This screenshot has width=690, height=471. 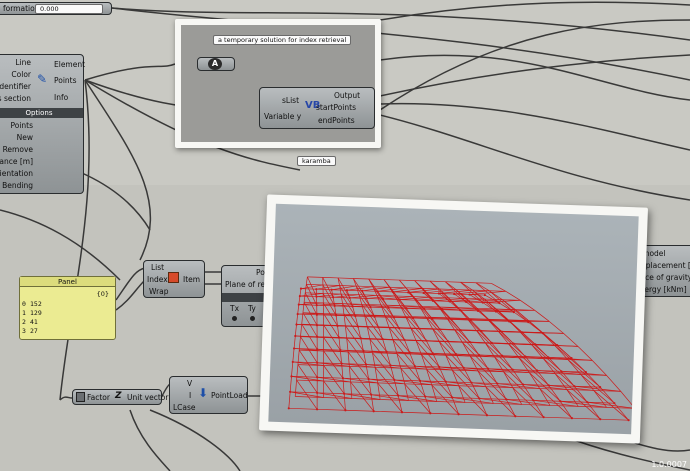 What do you see at coordinates (148, 397) in the screenshot?
I see `unit-vector-label: Unit vector` at bounding box center [148, 397].